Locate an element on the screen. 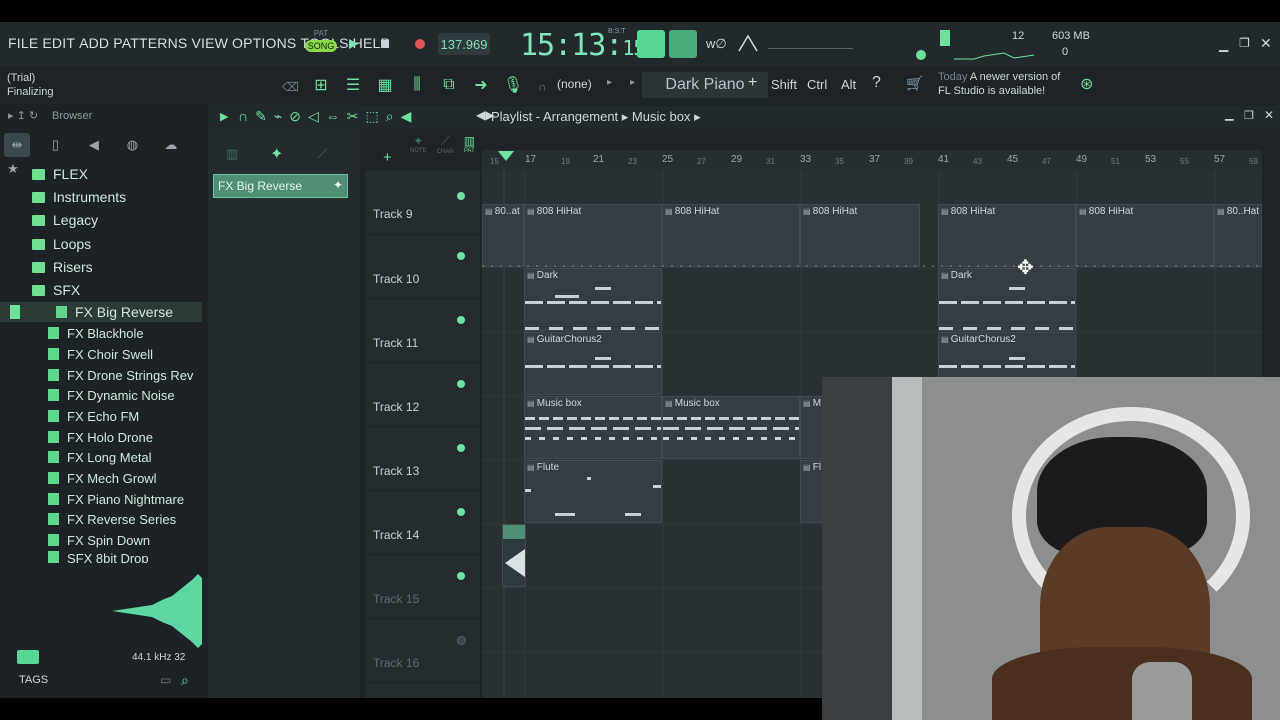 The height and width of the screenshot is (720, 1280). browser-folder: Loops is located at coordinates (101, 244).